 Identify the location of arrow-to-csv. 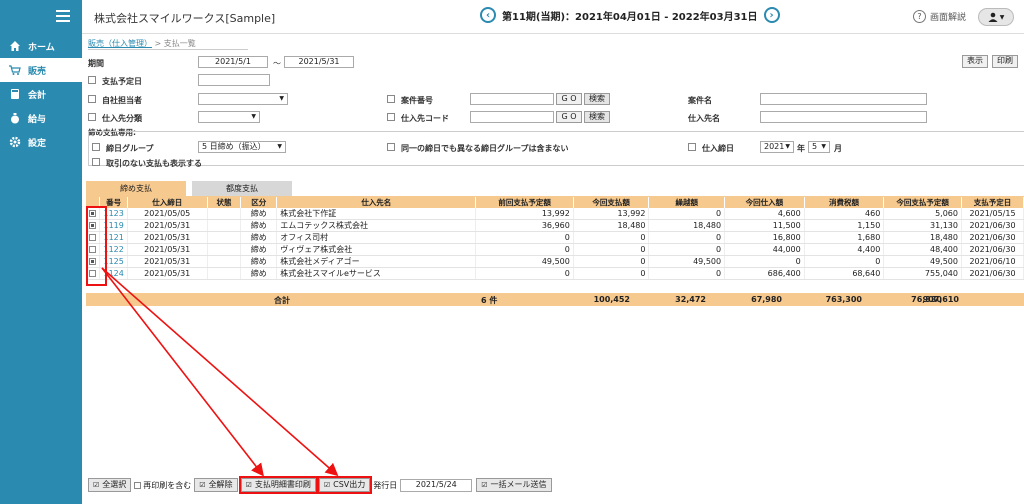
(220, 372).